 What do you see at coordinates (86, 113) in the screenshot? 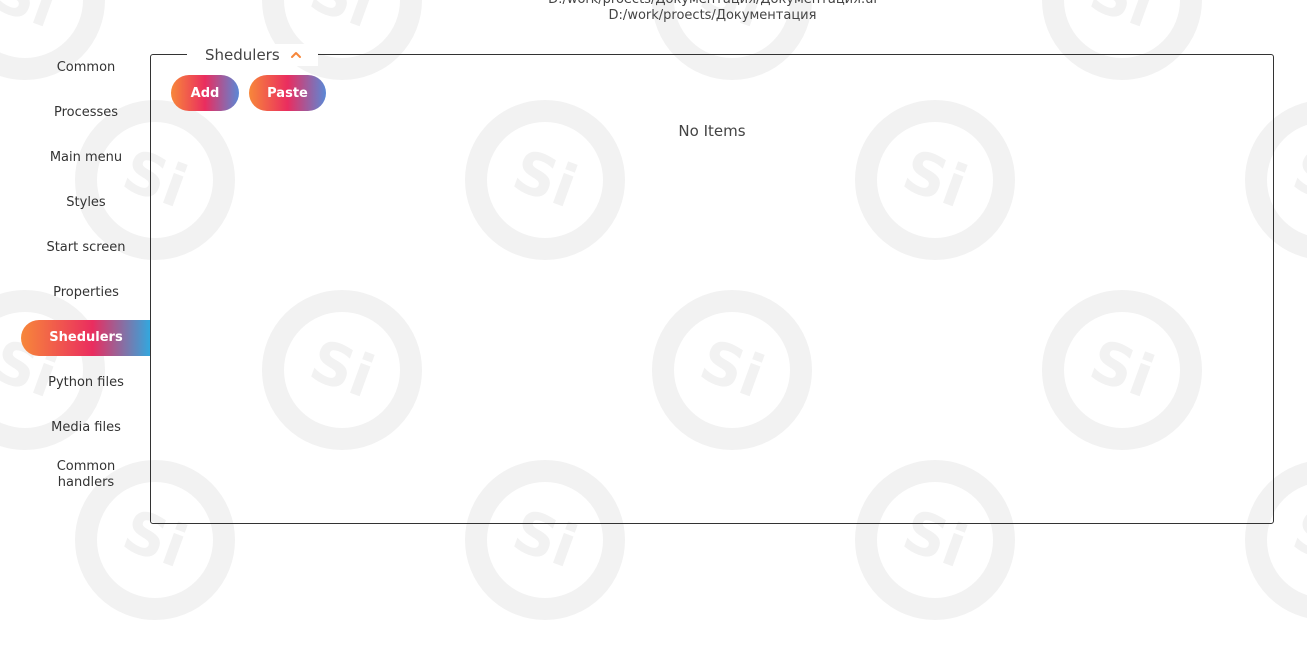
I see `sidebar-item-processes: Processes` at bounding box center [86, 113].